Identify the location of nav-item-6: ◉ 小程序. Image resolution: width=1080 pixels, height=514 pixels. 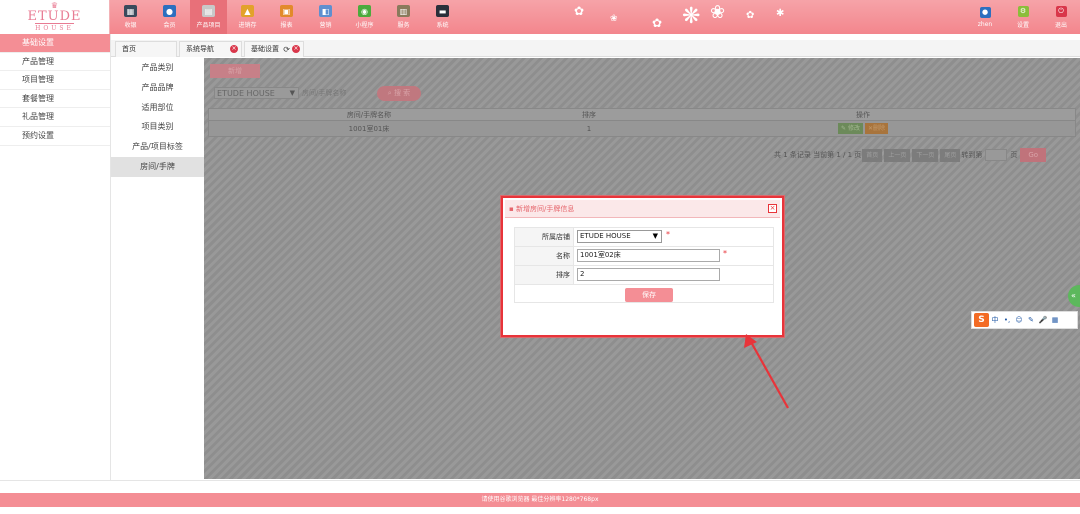
(364, 17).